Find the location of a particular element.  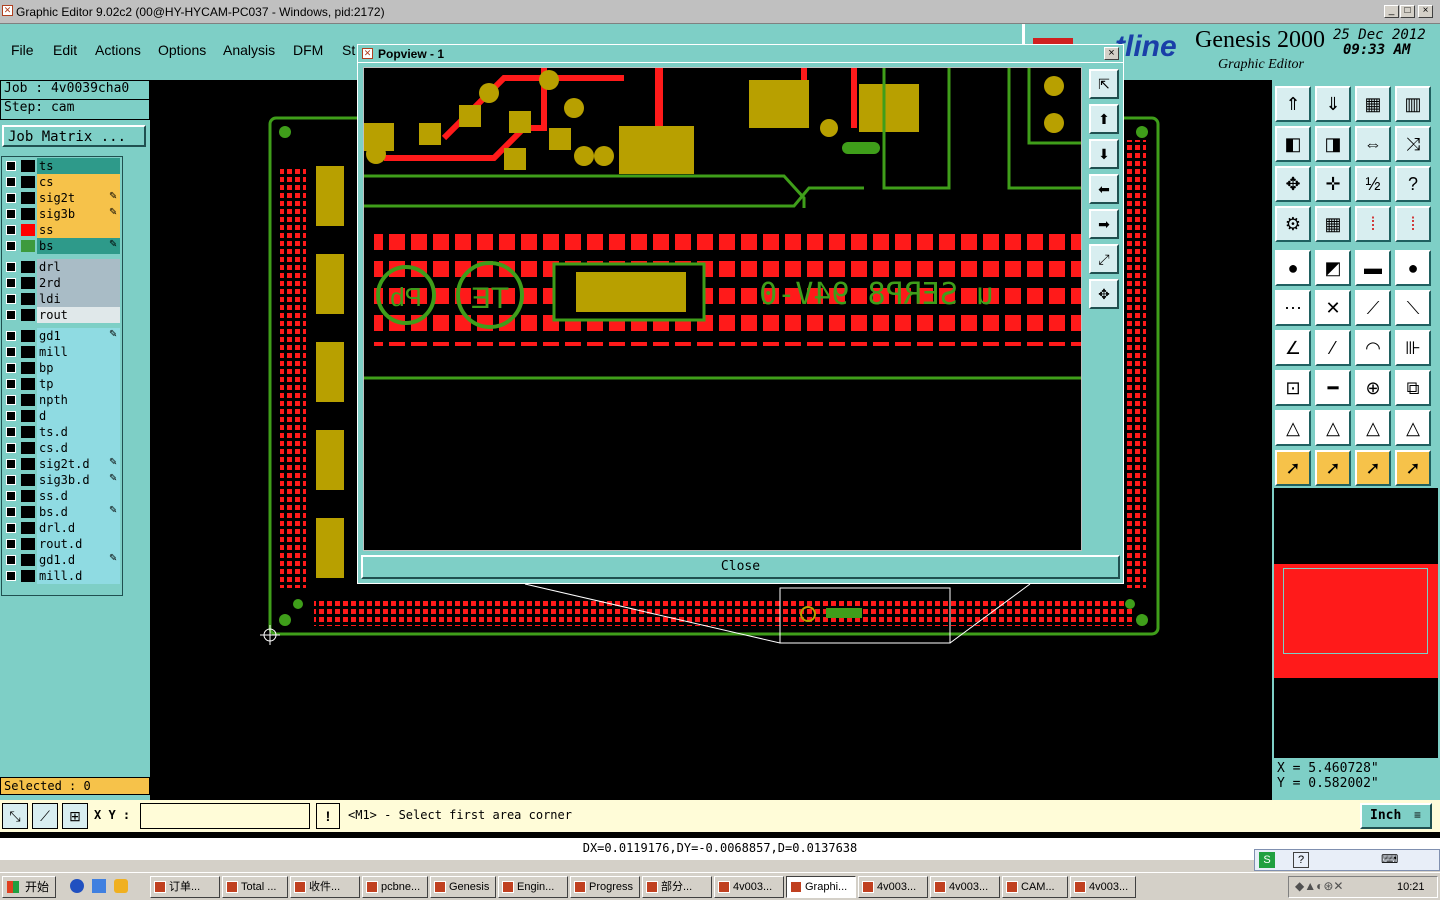

layer-name: sig3b is located at coordinates (78, 214).